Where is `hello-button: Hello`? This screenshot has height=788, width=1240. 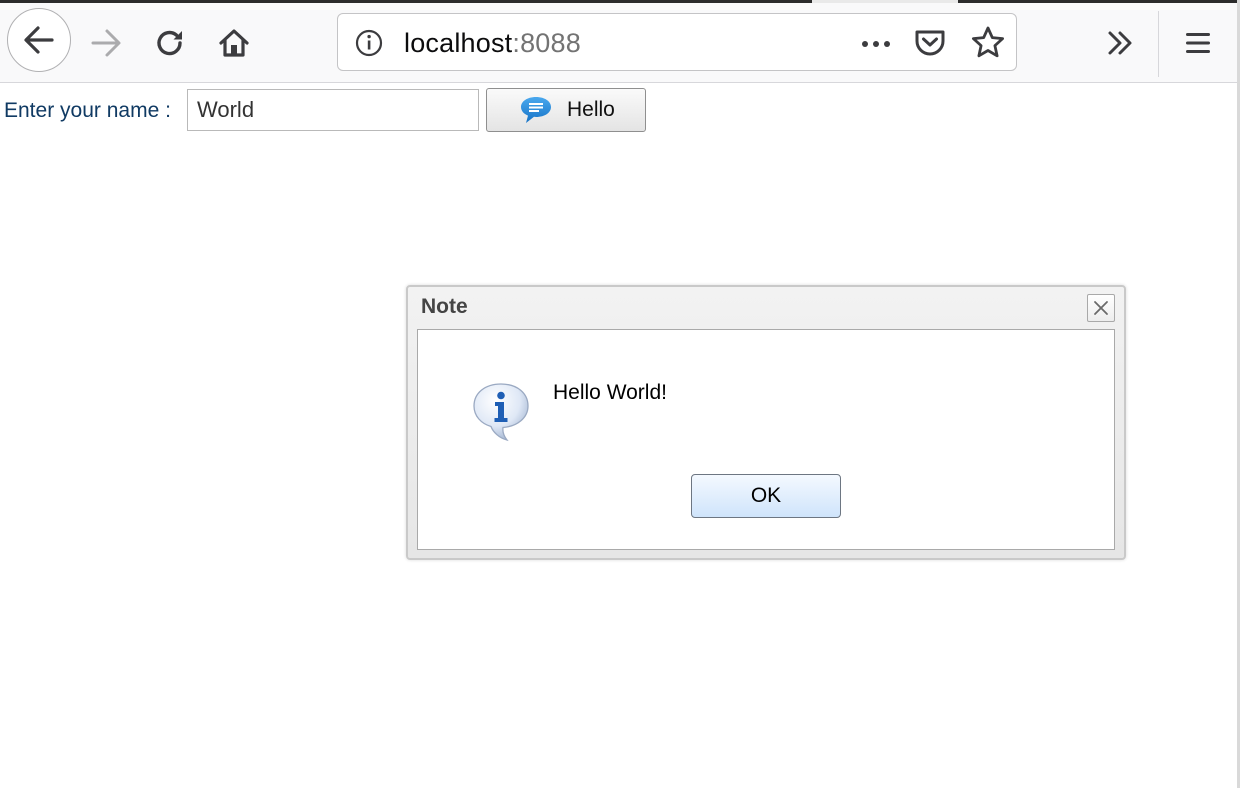
hello-button: Hello is located at coordinates (566, 110).